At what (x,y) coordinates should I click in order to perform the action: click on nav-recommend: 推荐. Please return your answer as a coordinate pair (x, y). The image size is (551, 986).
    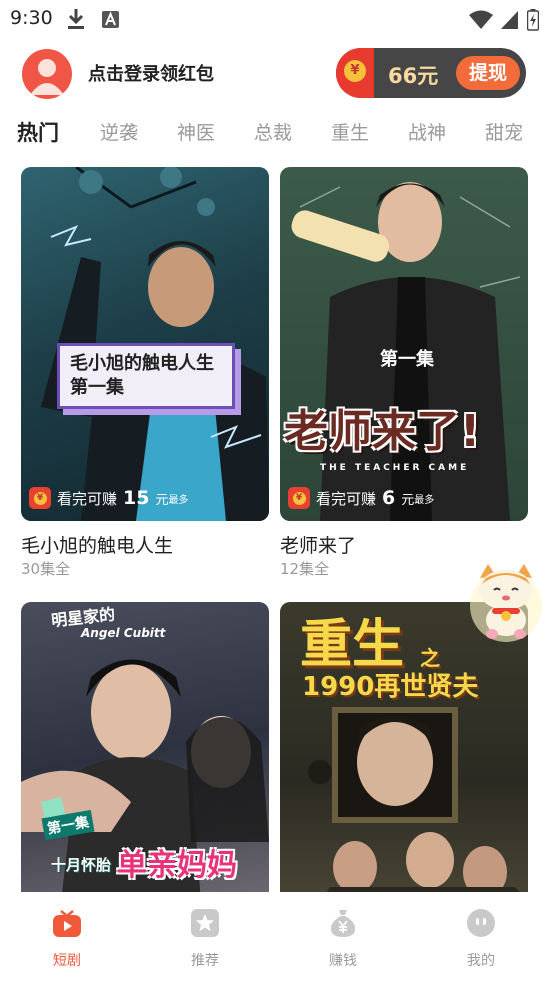
    Looking at the image, I should click on (205, 939).